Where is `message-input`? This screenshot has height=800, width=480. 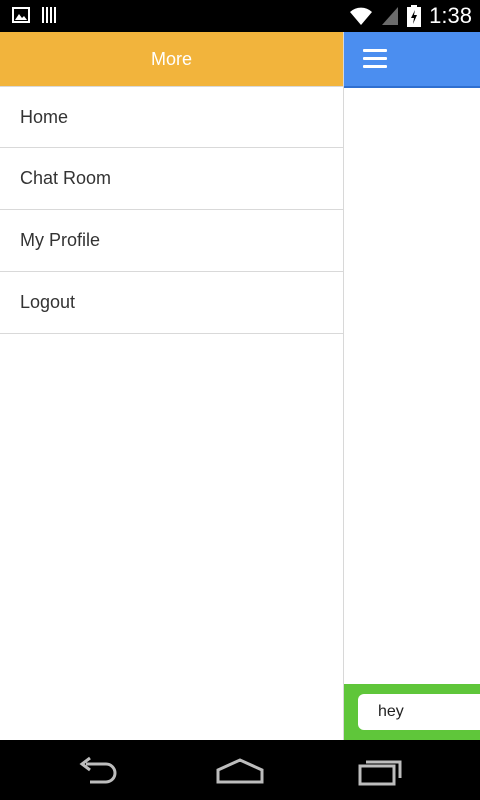 message-input is located at coordinates (419, 712).